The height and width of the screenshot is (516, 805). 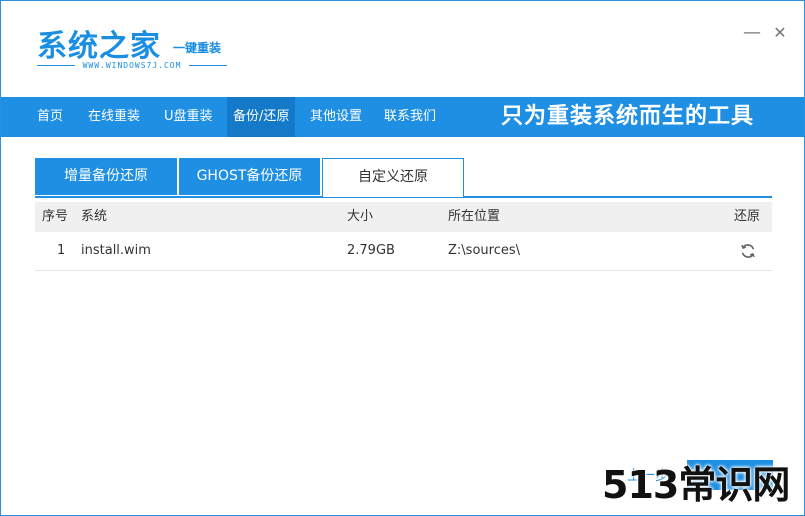 I want to click on logo-url-text: WWW.WINDOWS7J.COM, so click(x=132, y=65).